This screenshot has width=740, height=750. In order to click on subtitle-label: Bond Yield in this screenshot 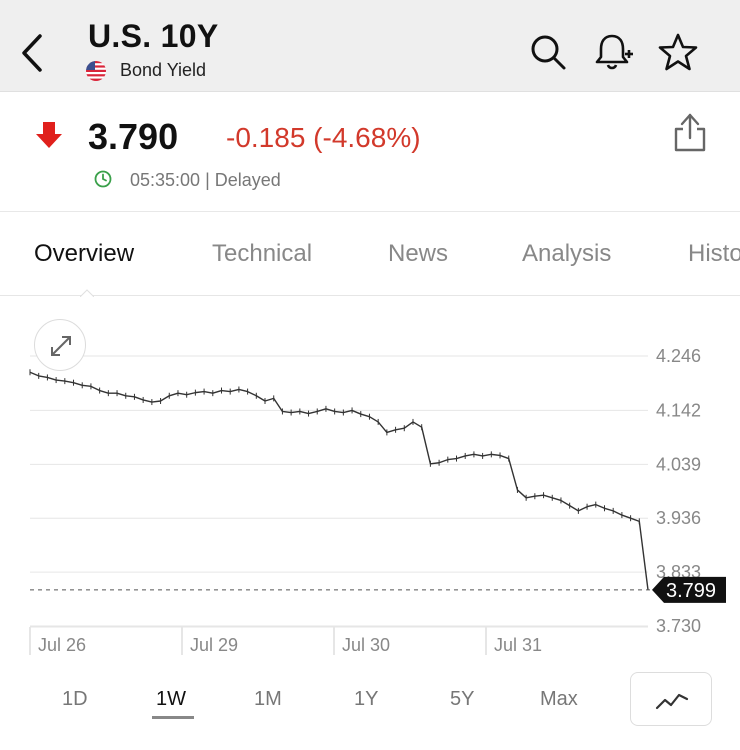, I will do `click(163, 70)`.